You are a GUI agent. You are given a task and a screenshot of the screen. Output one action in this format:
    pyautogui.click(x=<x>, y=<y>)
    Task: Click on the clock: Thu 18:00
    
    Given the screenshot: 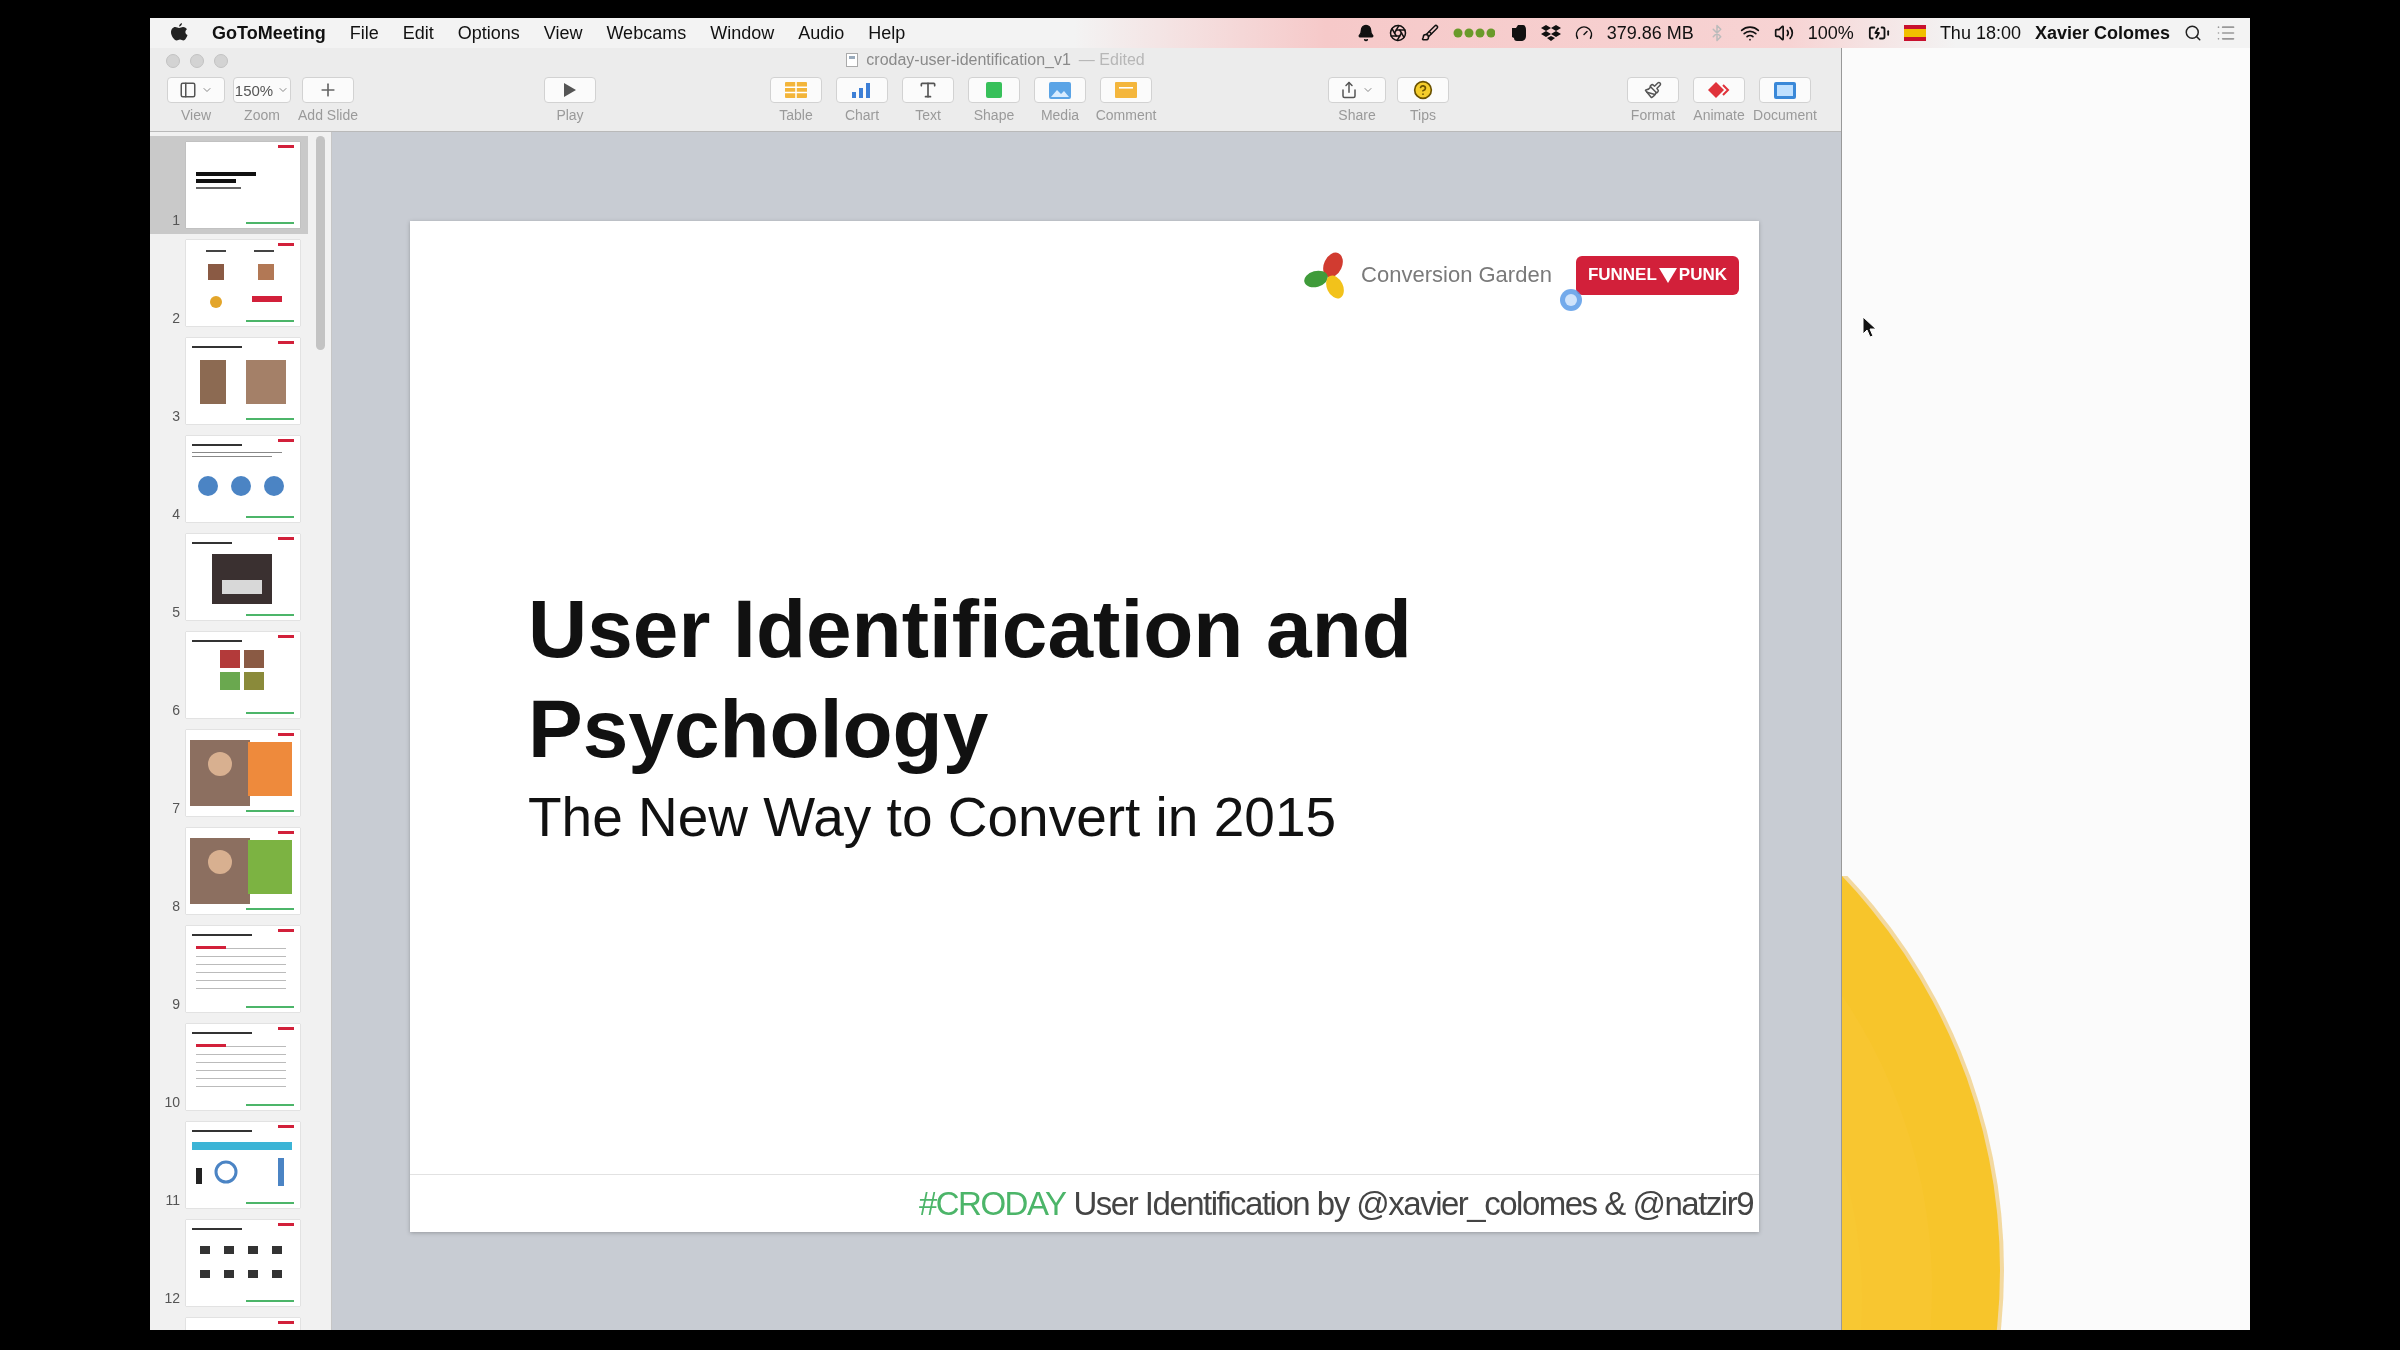 What is the action you would take?
    pyautogui.click(x=1980, y=33)
    